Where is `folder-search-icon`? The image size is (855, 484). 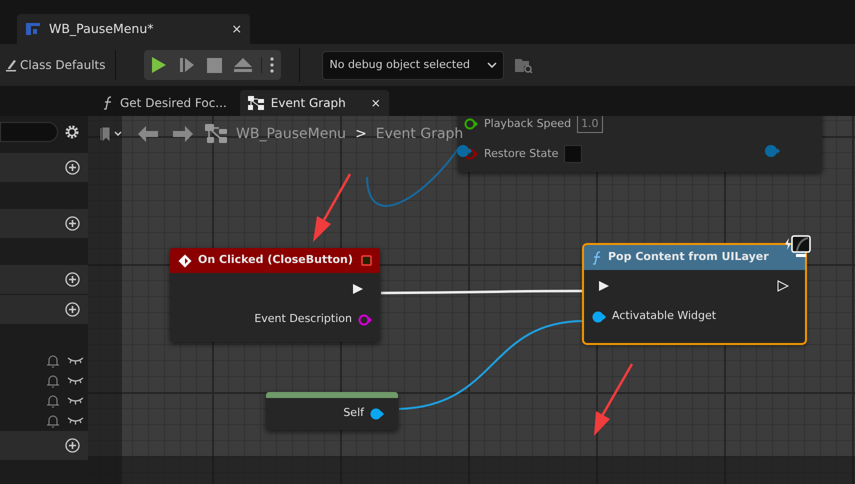
folder-search-icon is located at coordinates (524, 65).